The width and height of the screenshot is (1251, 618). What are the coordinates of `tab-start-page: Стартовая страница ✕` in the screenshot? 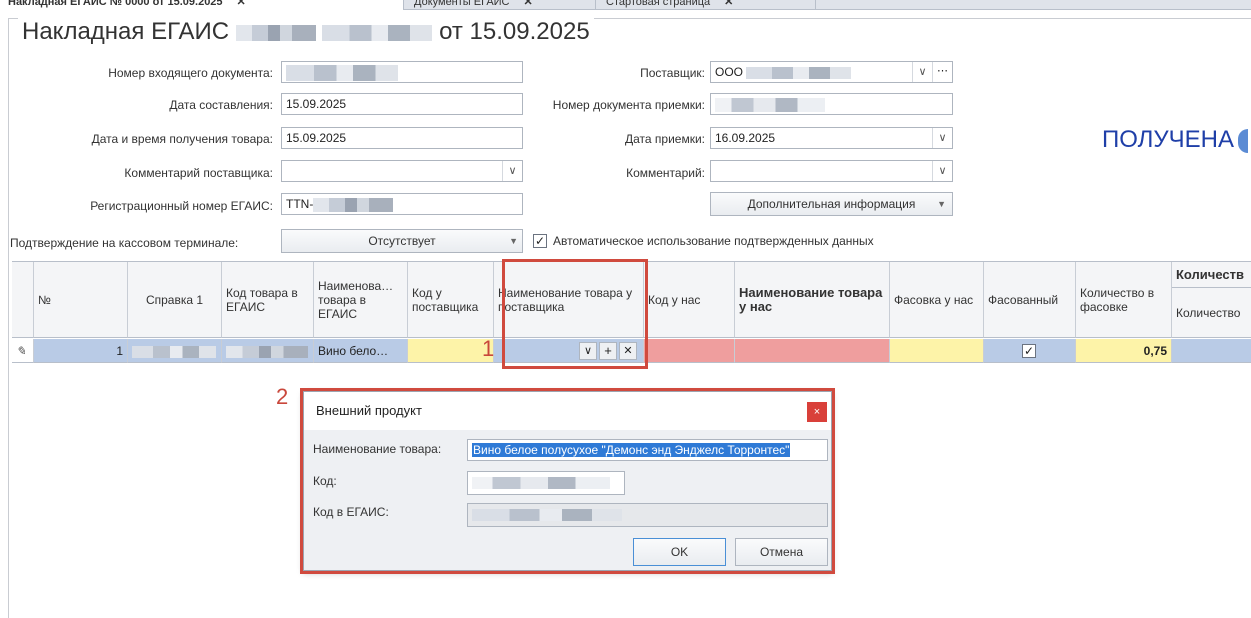 It's located at (707, 5).